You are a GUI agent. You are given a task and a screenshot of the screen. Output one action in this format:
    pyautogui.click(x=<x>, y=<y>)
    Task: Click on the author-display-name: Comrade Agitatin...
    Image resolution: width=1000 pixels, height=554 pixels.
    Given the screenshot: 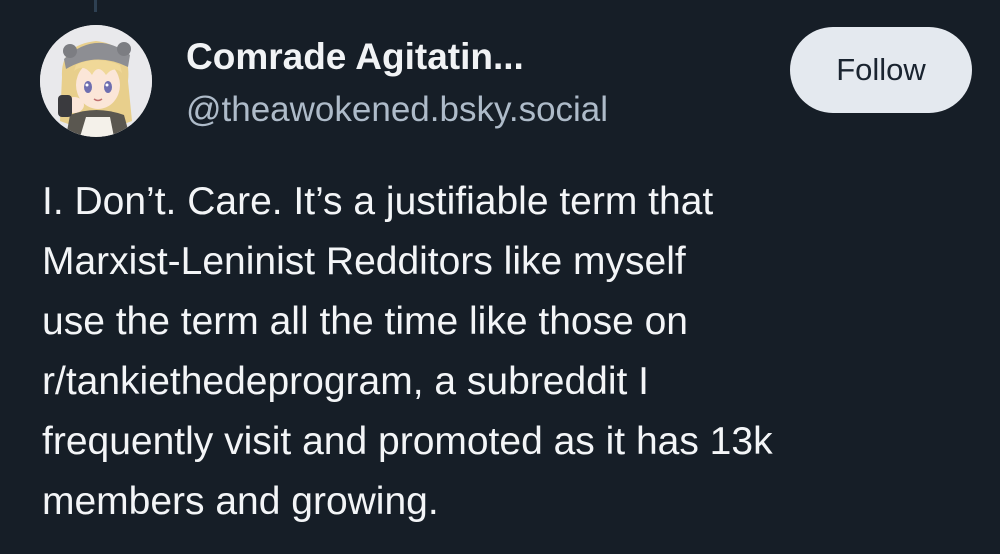 What is the action you would take?
    pyautogui.click(x=355, y=57)
    